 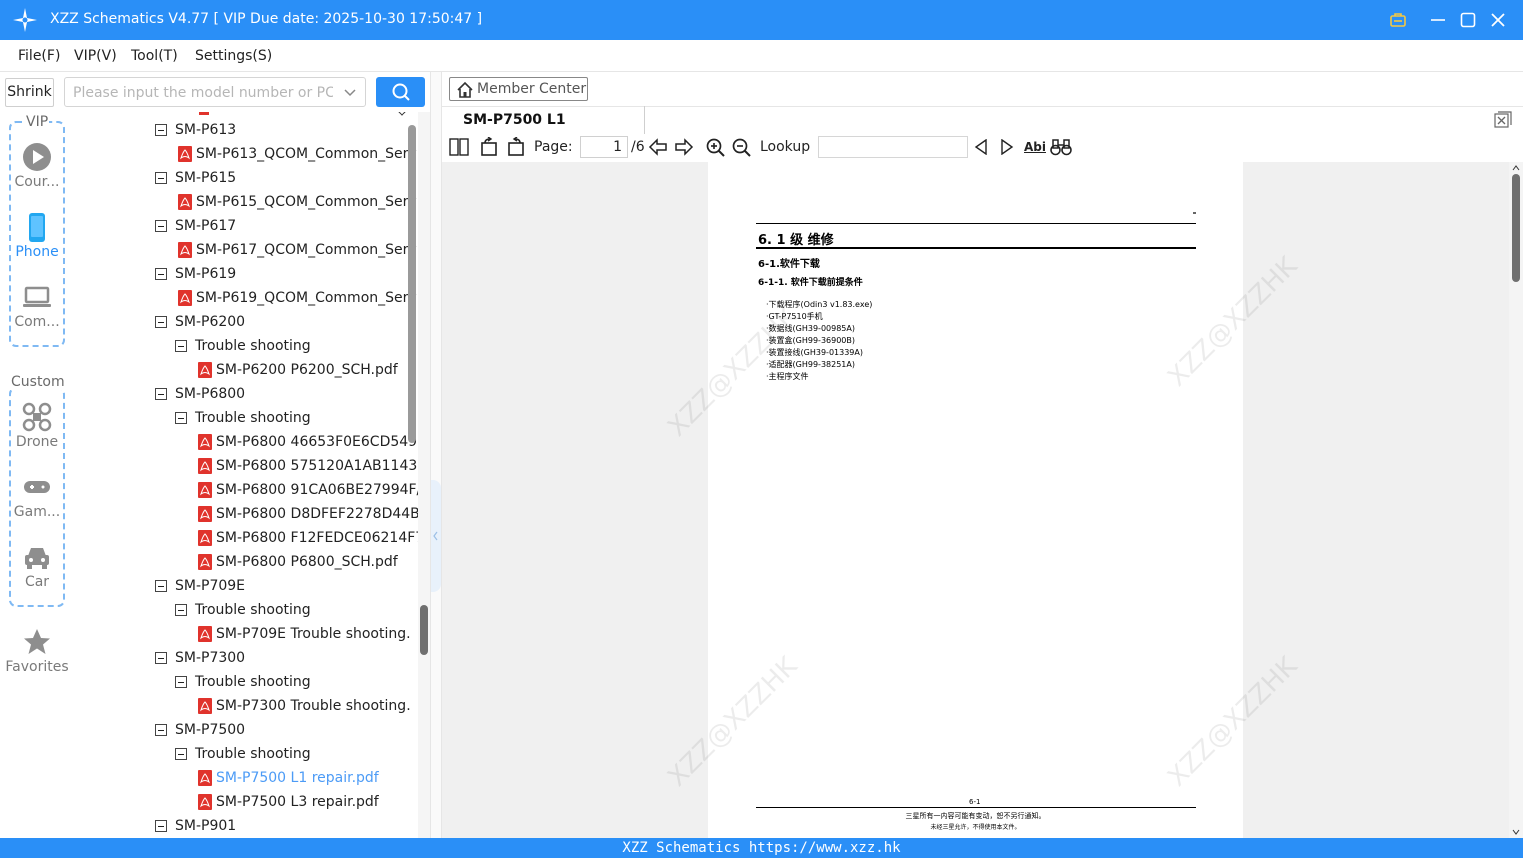 I want to click on tree-file-item: SM-P6800 P6800_SCH.pdf, so click(x=241, y=562).